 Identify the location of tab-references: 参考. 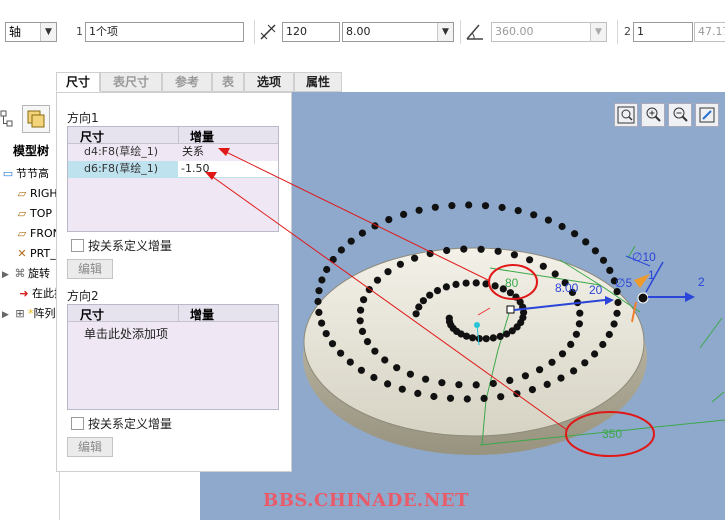
(187, 82).